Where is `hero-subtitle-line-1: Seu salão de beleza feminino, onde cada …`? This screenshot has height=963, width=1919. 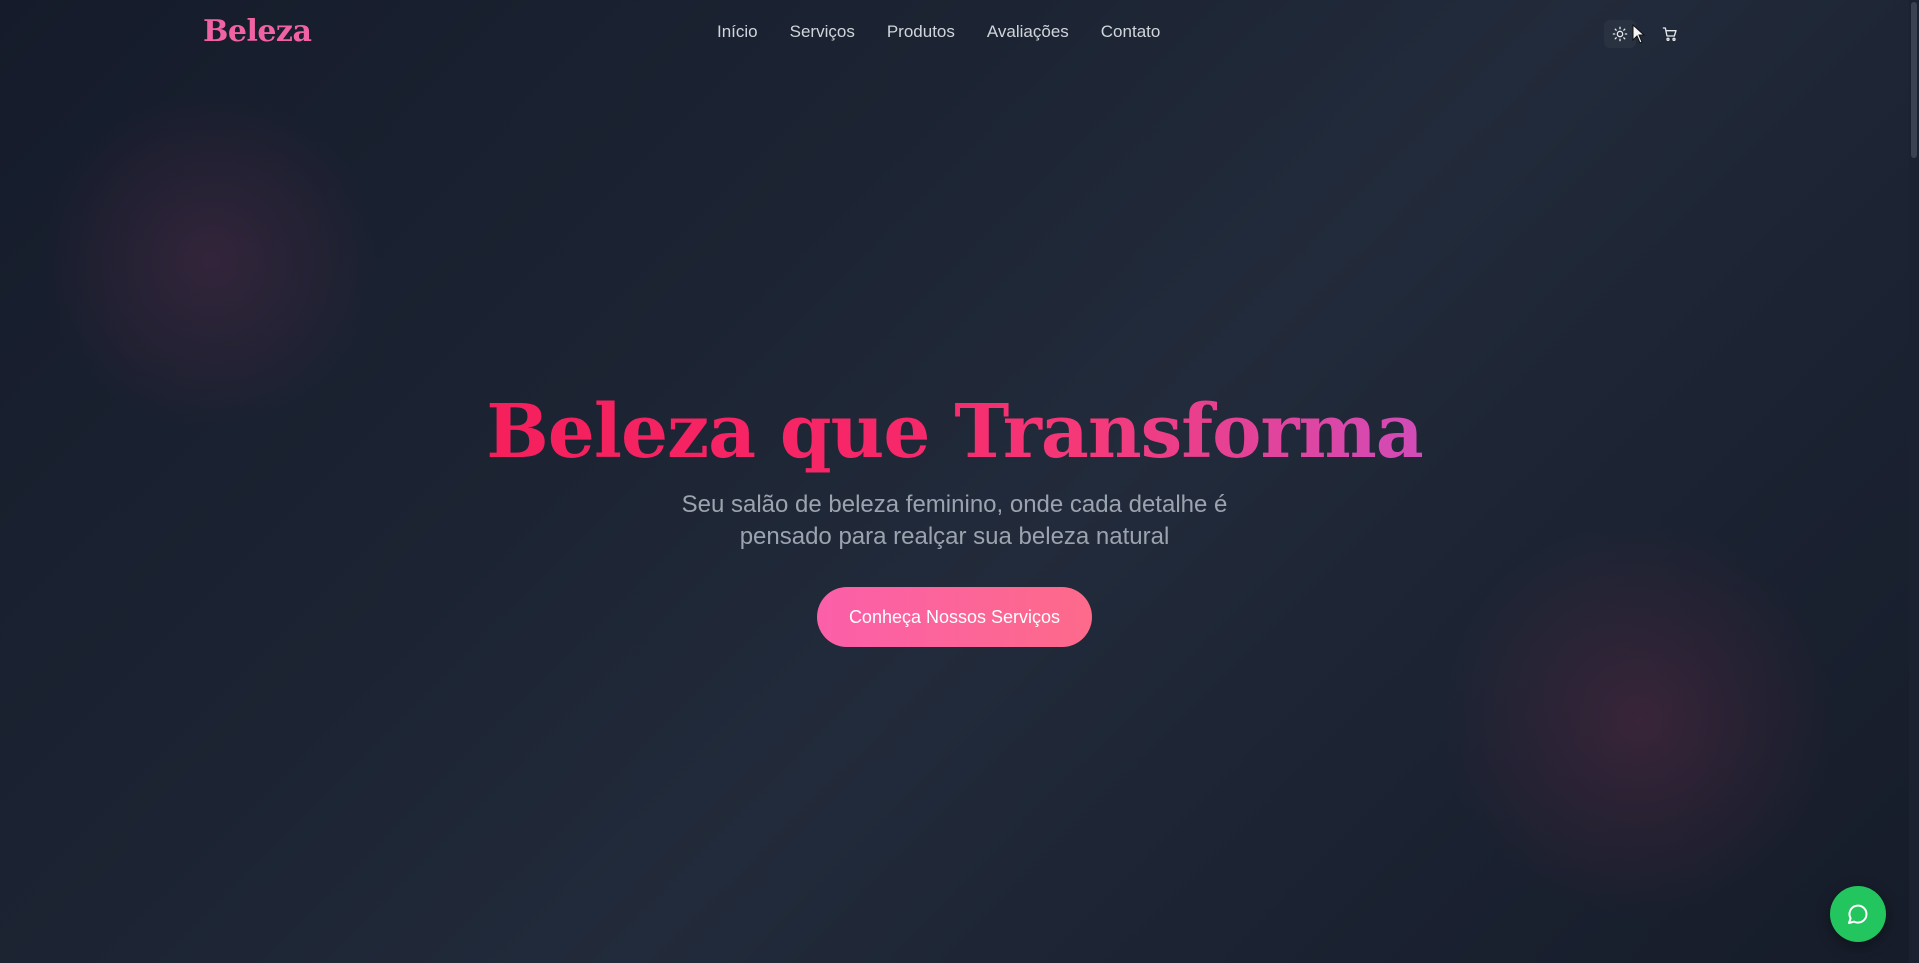
hero-subtitle-line-1: Seu salão de beleza feminino, onde cada … is located at coordinates (954, 505).